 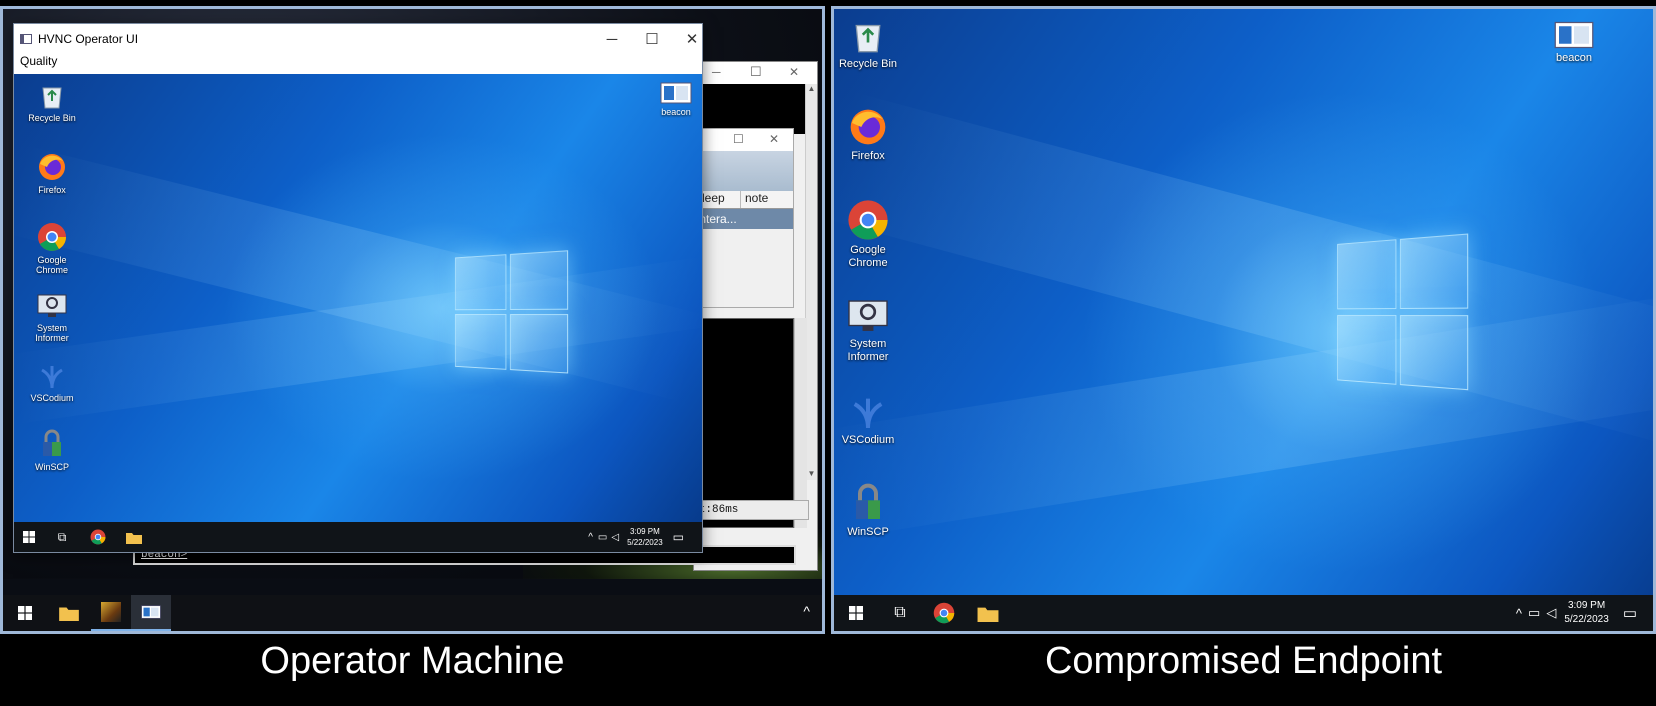 I want to click on task-view-button: ⧉, so click(x=62, y=537).